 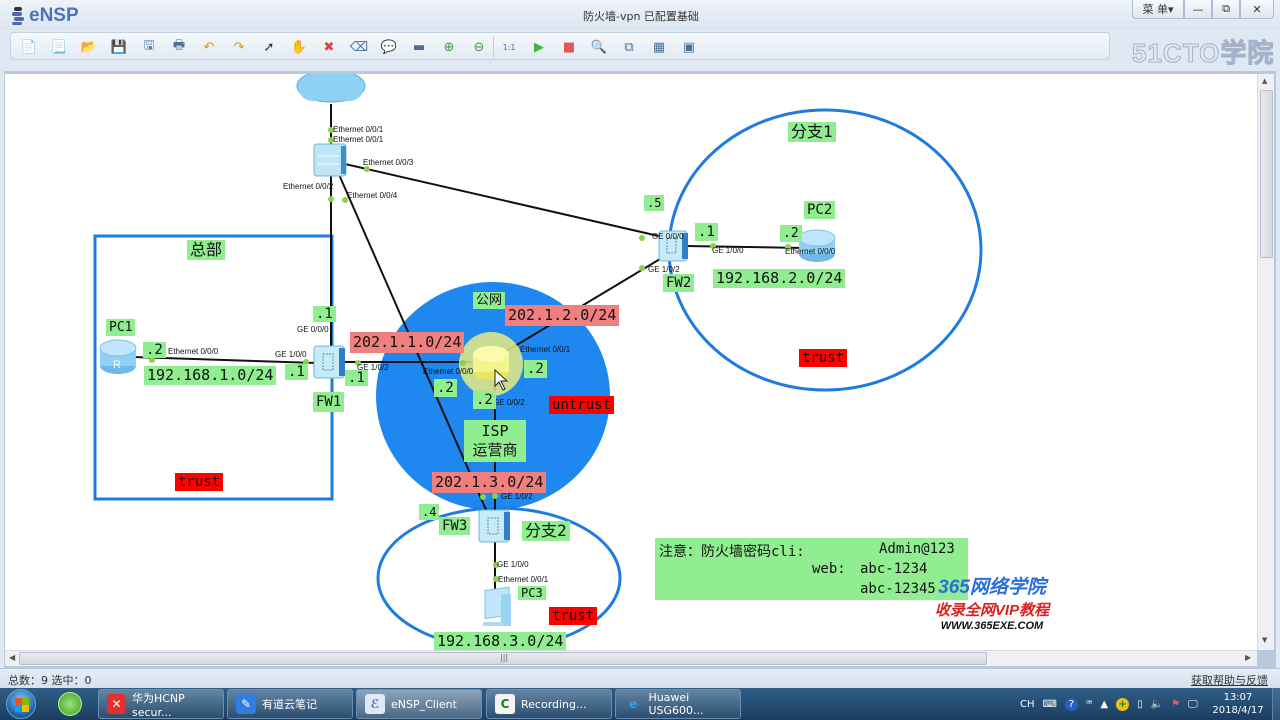 I want to click on close-button: ✕, so click(x=1257, y=9).